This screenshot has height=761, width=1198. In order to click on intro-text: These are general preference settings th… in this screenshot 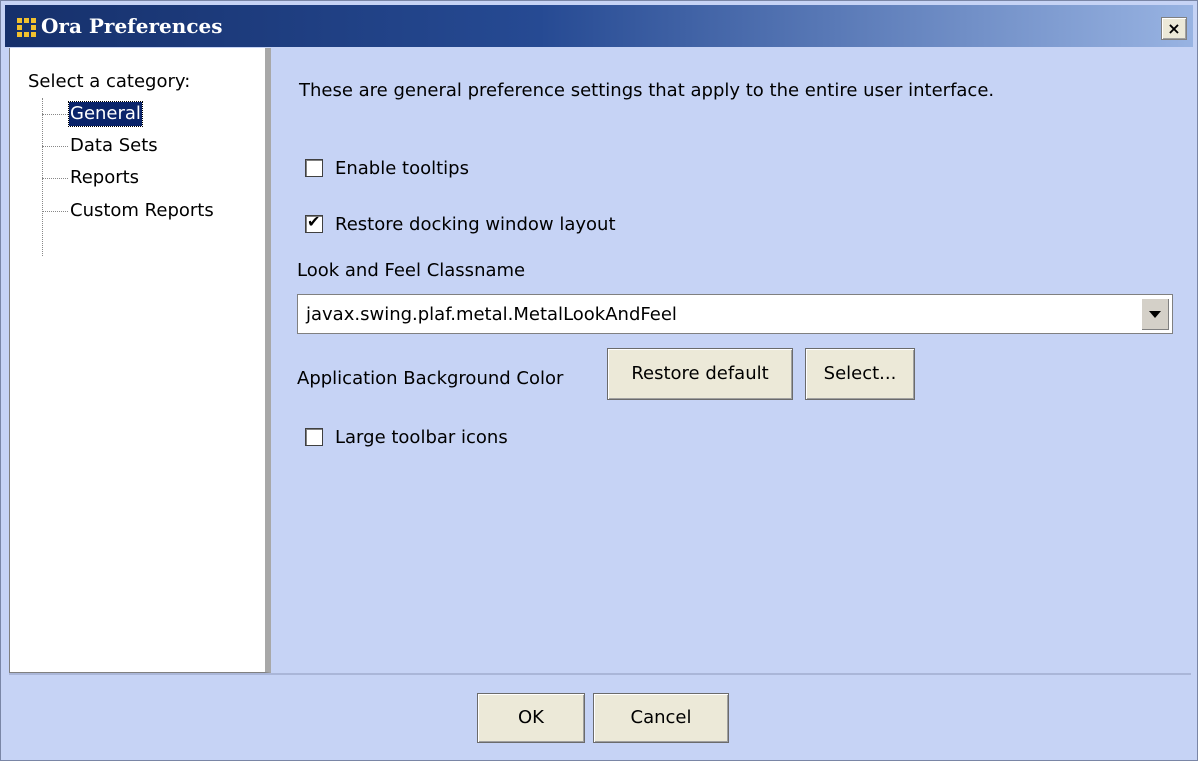, I will do `click(647, 90)`.